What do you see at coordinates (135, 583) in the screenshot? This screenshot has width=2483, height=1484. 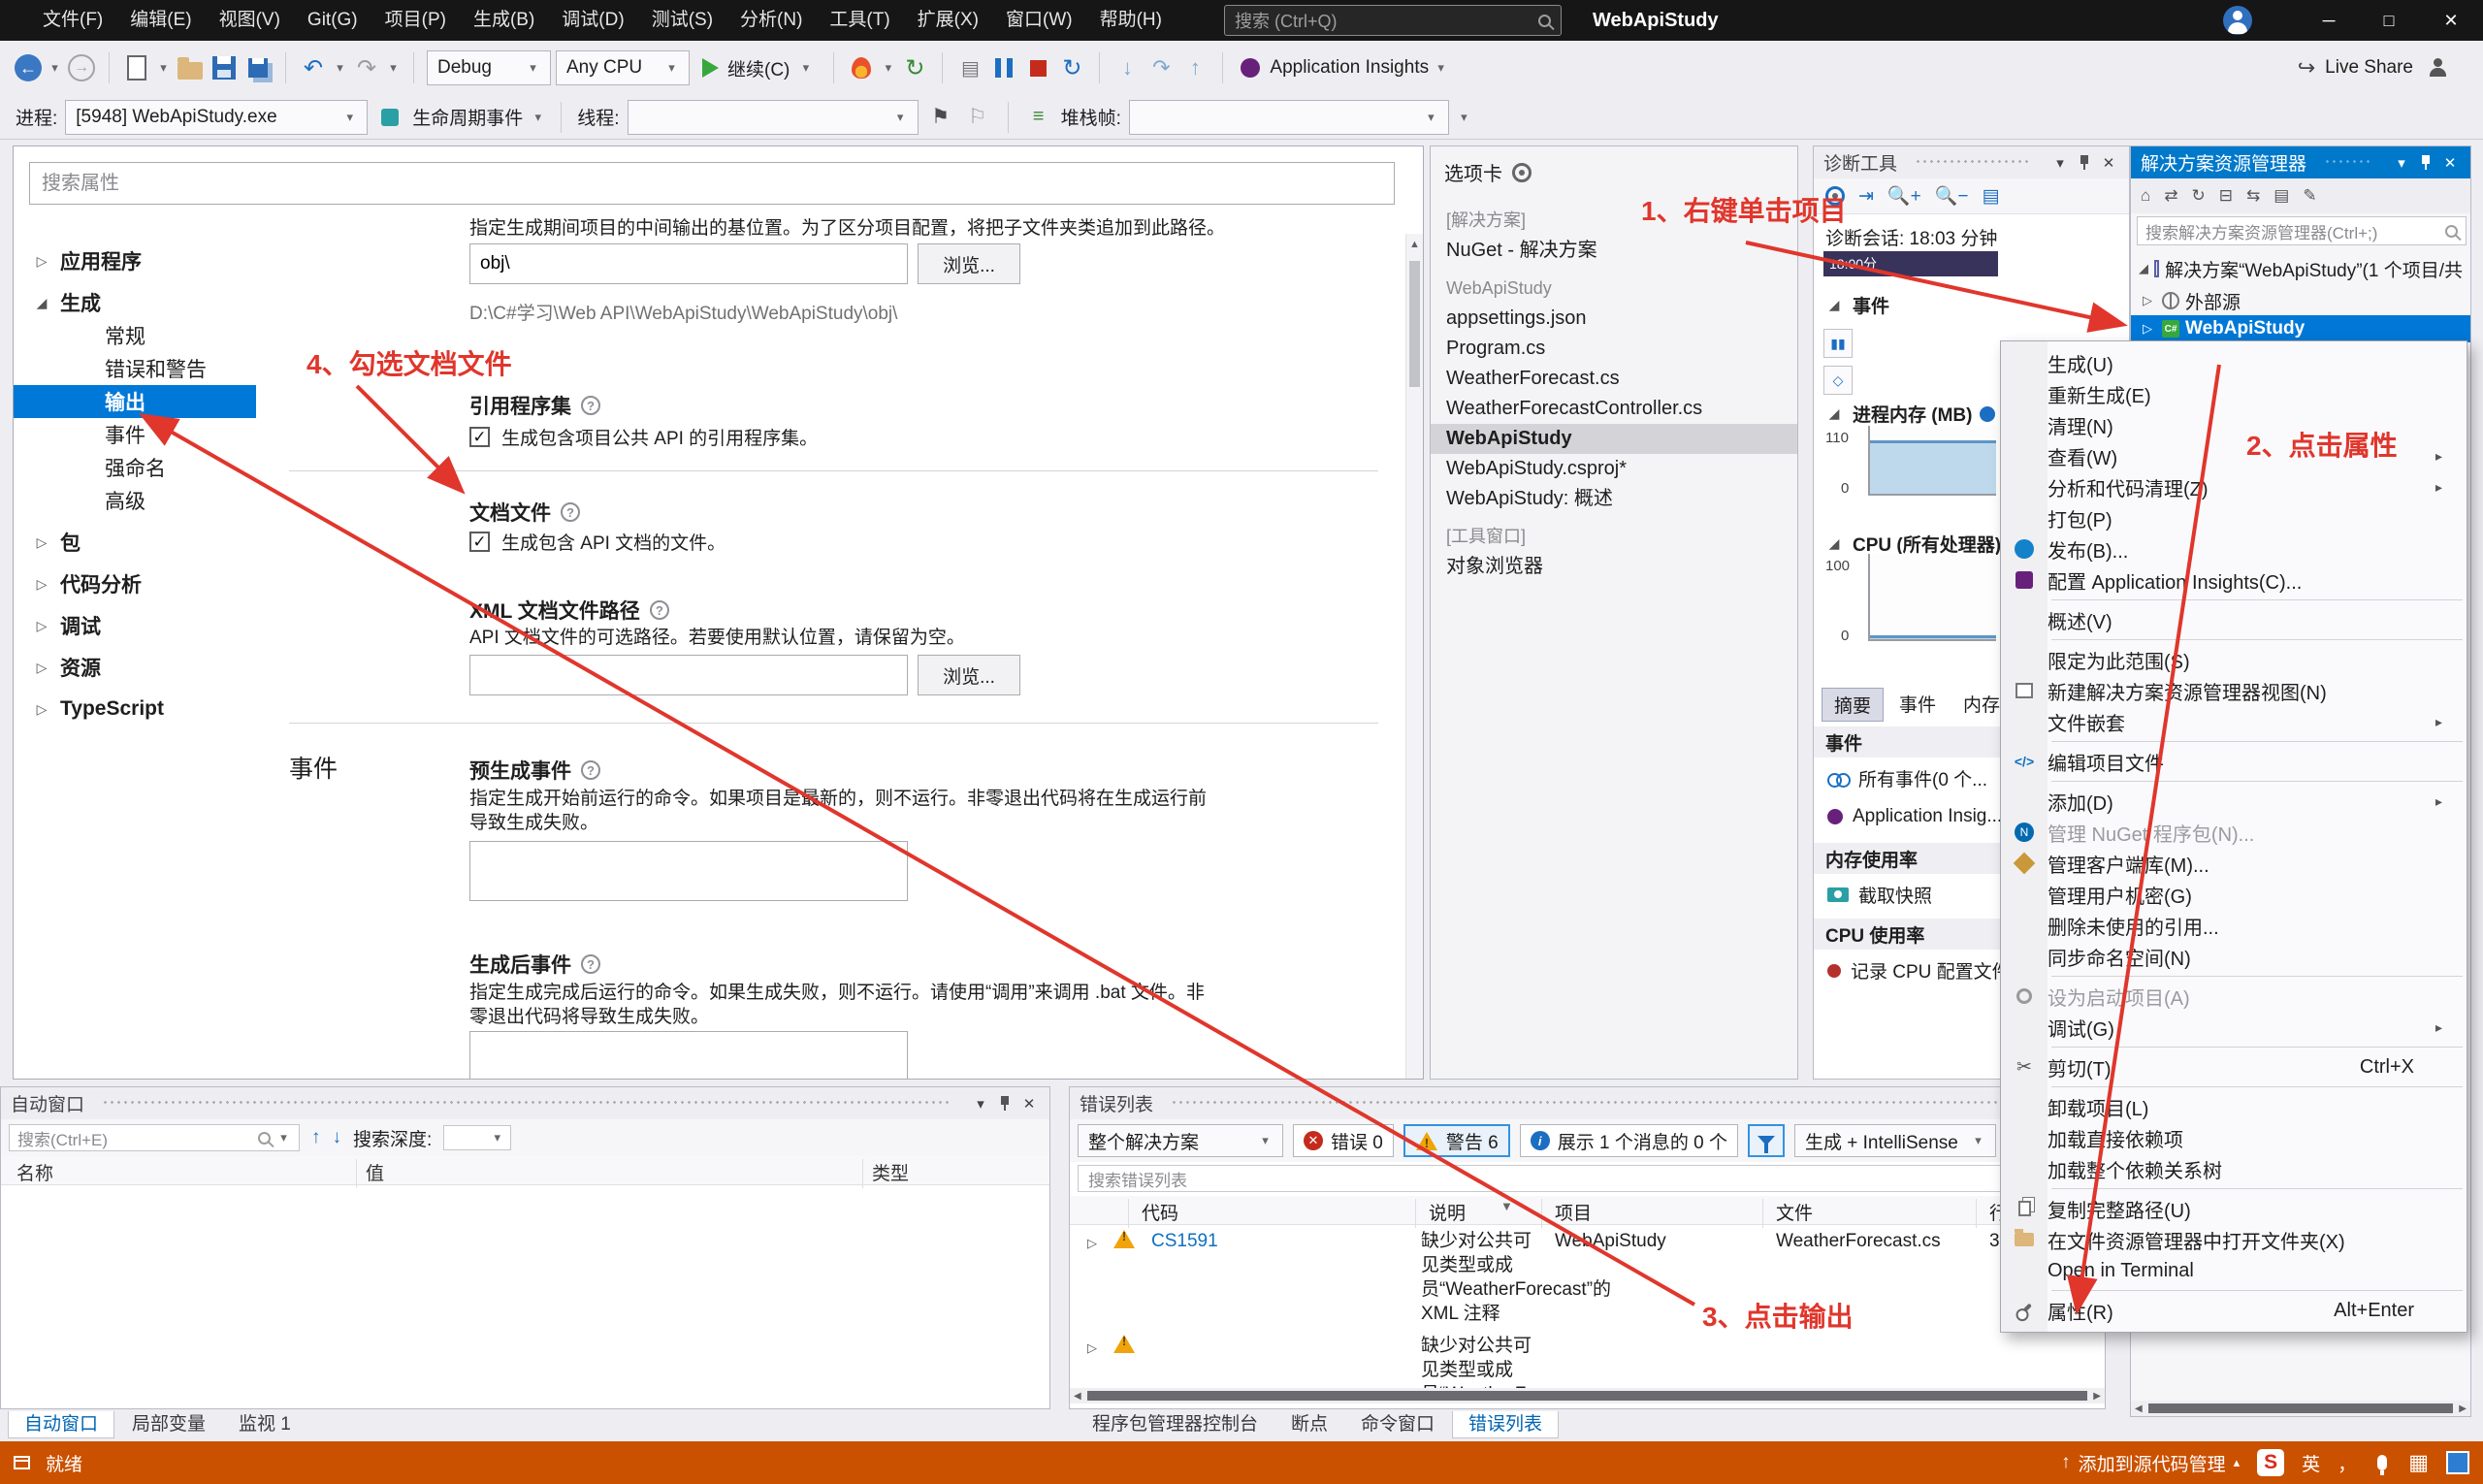 I see `properties-nav-item: ▷ 代码分析` at bounding box center [135, 583].